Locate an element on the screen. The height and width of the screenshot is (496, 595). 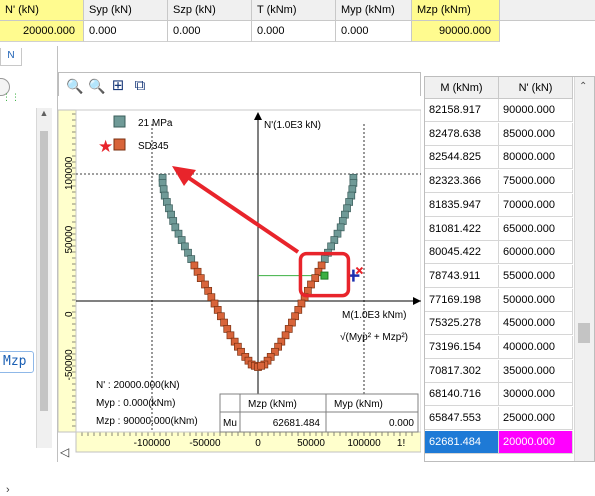
header-mzp: Mzp (kNm) is located at coordinates (456, 10).